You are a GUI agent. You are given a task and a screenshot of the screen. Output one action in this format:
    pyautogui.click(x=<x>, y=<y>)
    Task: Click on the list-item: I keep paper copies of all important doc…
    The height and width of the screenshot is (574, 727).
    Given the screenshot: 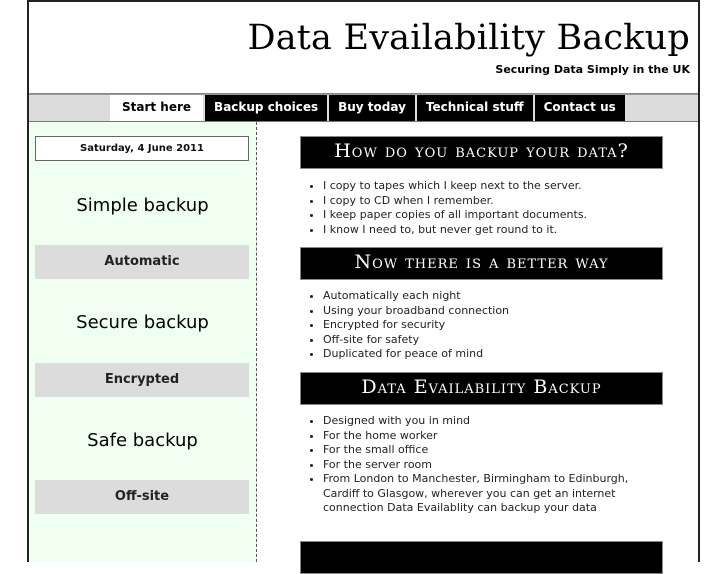 What is the action you would take?
    pyautogui.click(x=488, y=215)
    